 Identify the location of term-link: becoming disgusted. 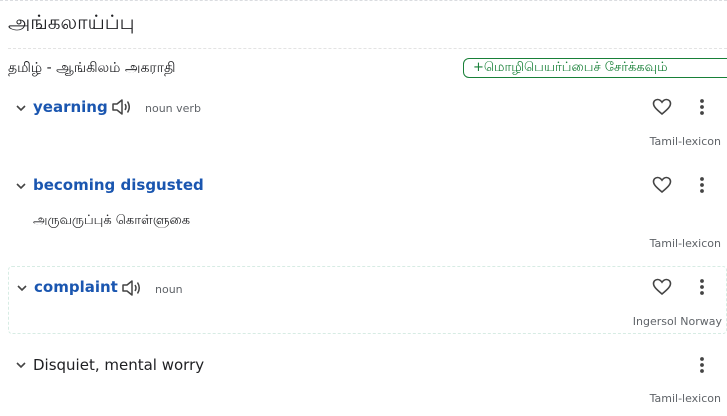
(118, 185).